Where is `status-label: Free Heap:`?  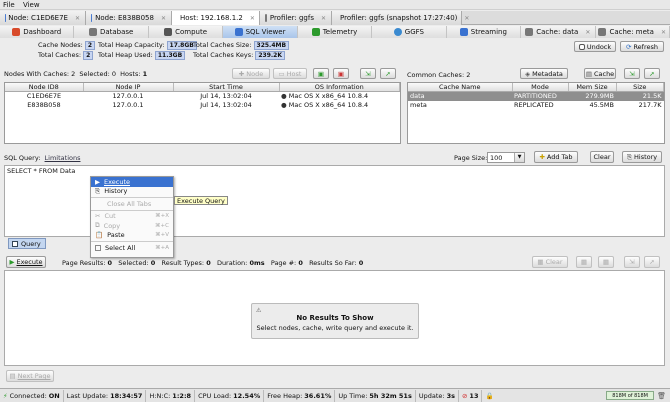 status-label: Free Heap: is located at coordinates (285, 395).